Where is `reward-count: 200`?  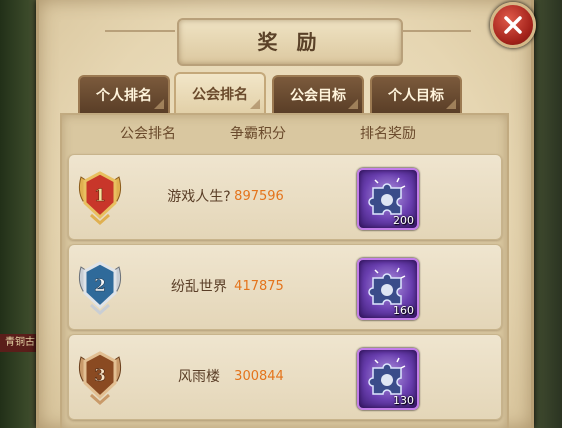
reward-count: 200 is located at coordinates (403, 220).